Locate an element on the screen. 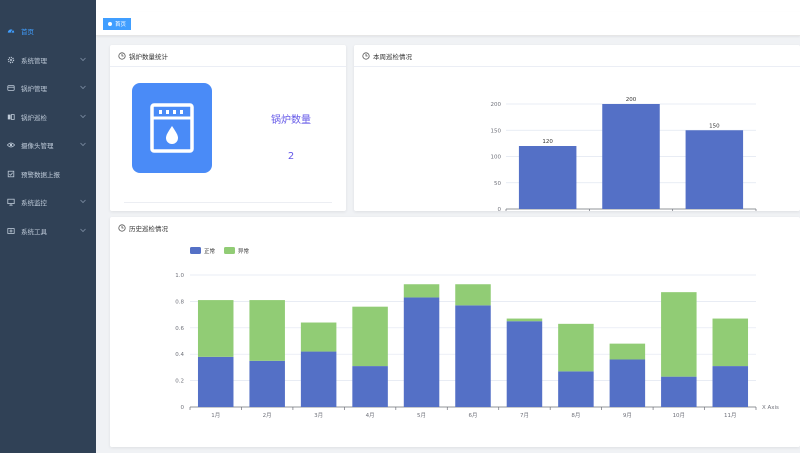  y-tick-label: 150 is located at coordinates (496, 131).